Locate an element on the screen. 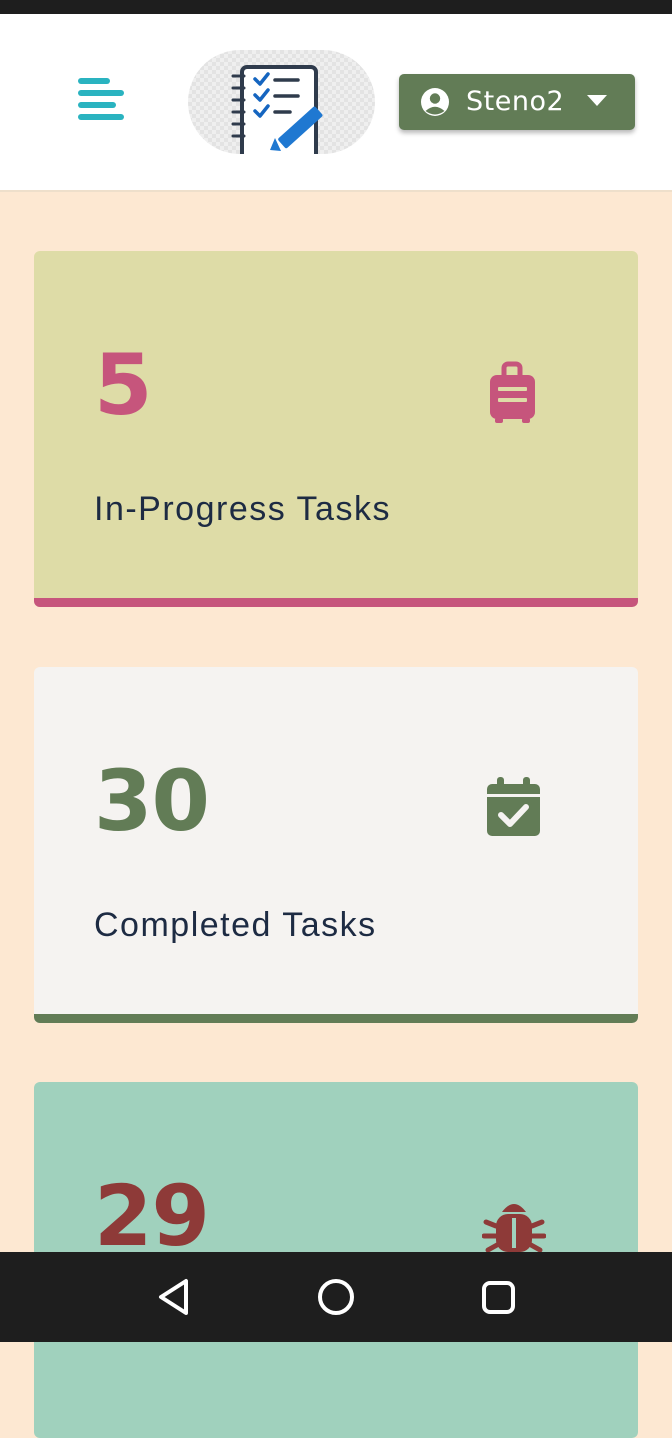 The height and width of the screenshot is (1438, 672). bug-icon is located at coordinates (514, 1228).